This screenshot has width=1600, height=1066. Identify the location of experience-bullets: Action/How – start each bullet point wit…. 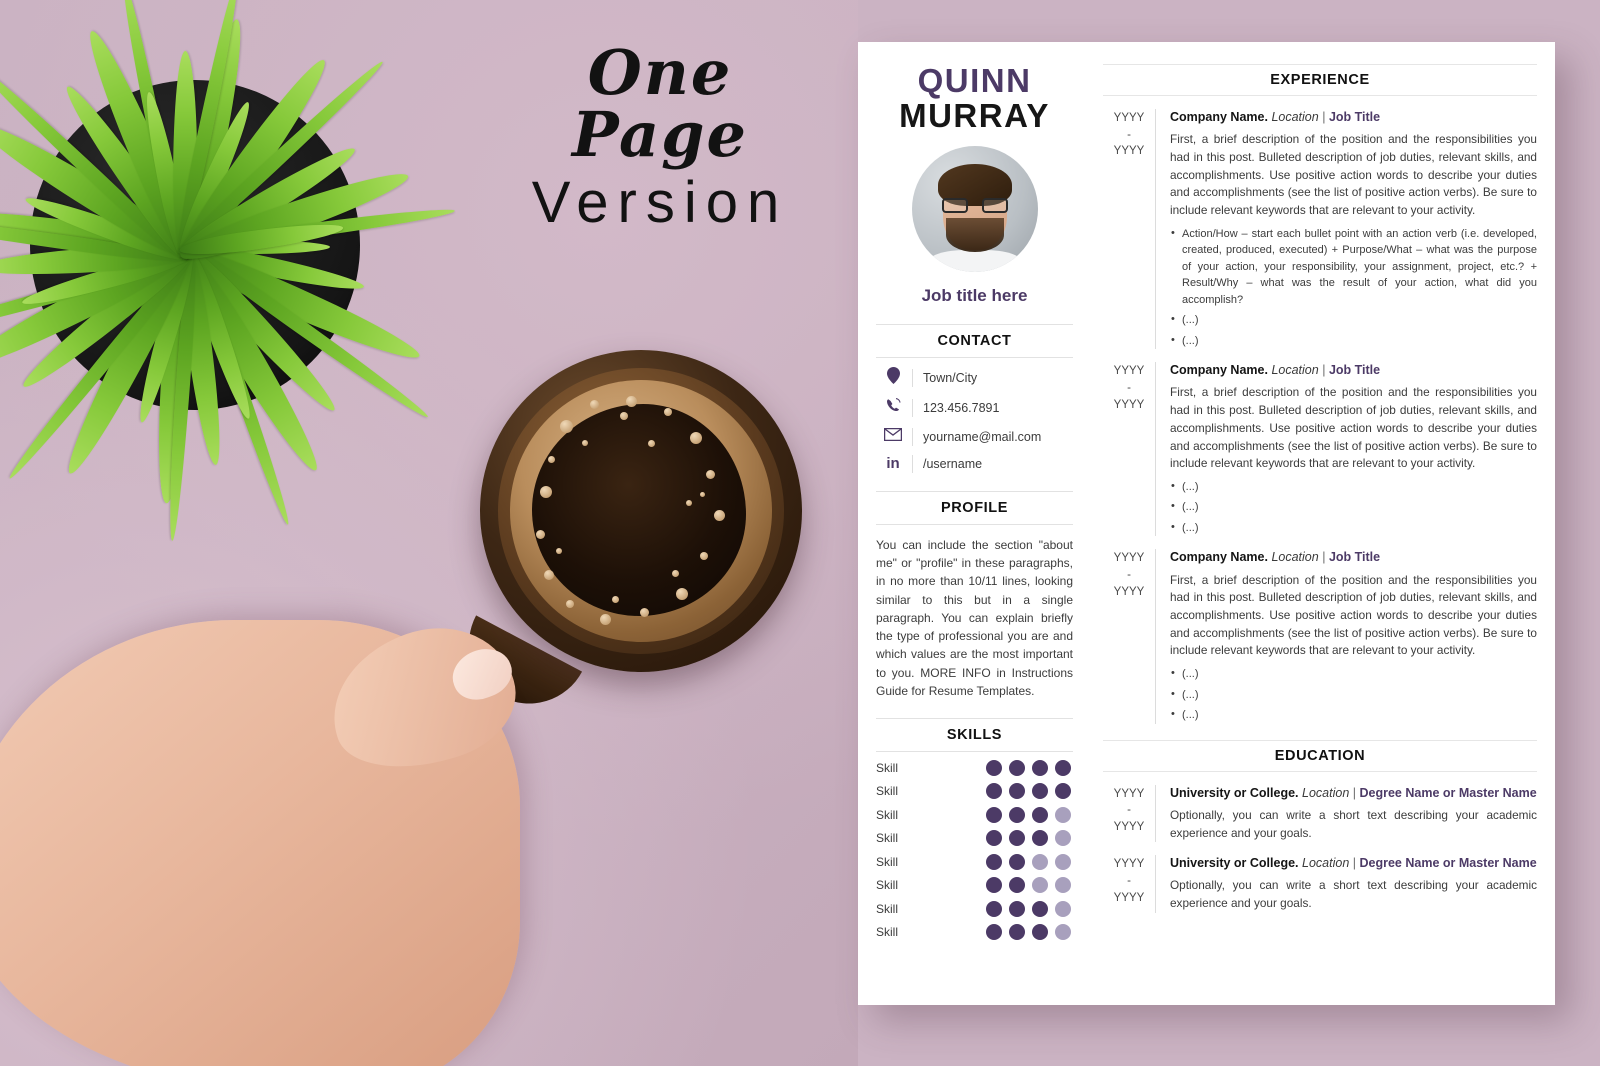
(1353, 287).